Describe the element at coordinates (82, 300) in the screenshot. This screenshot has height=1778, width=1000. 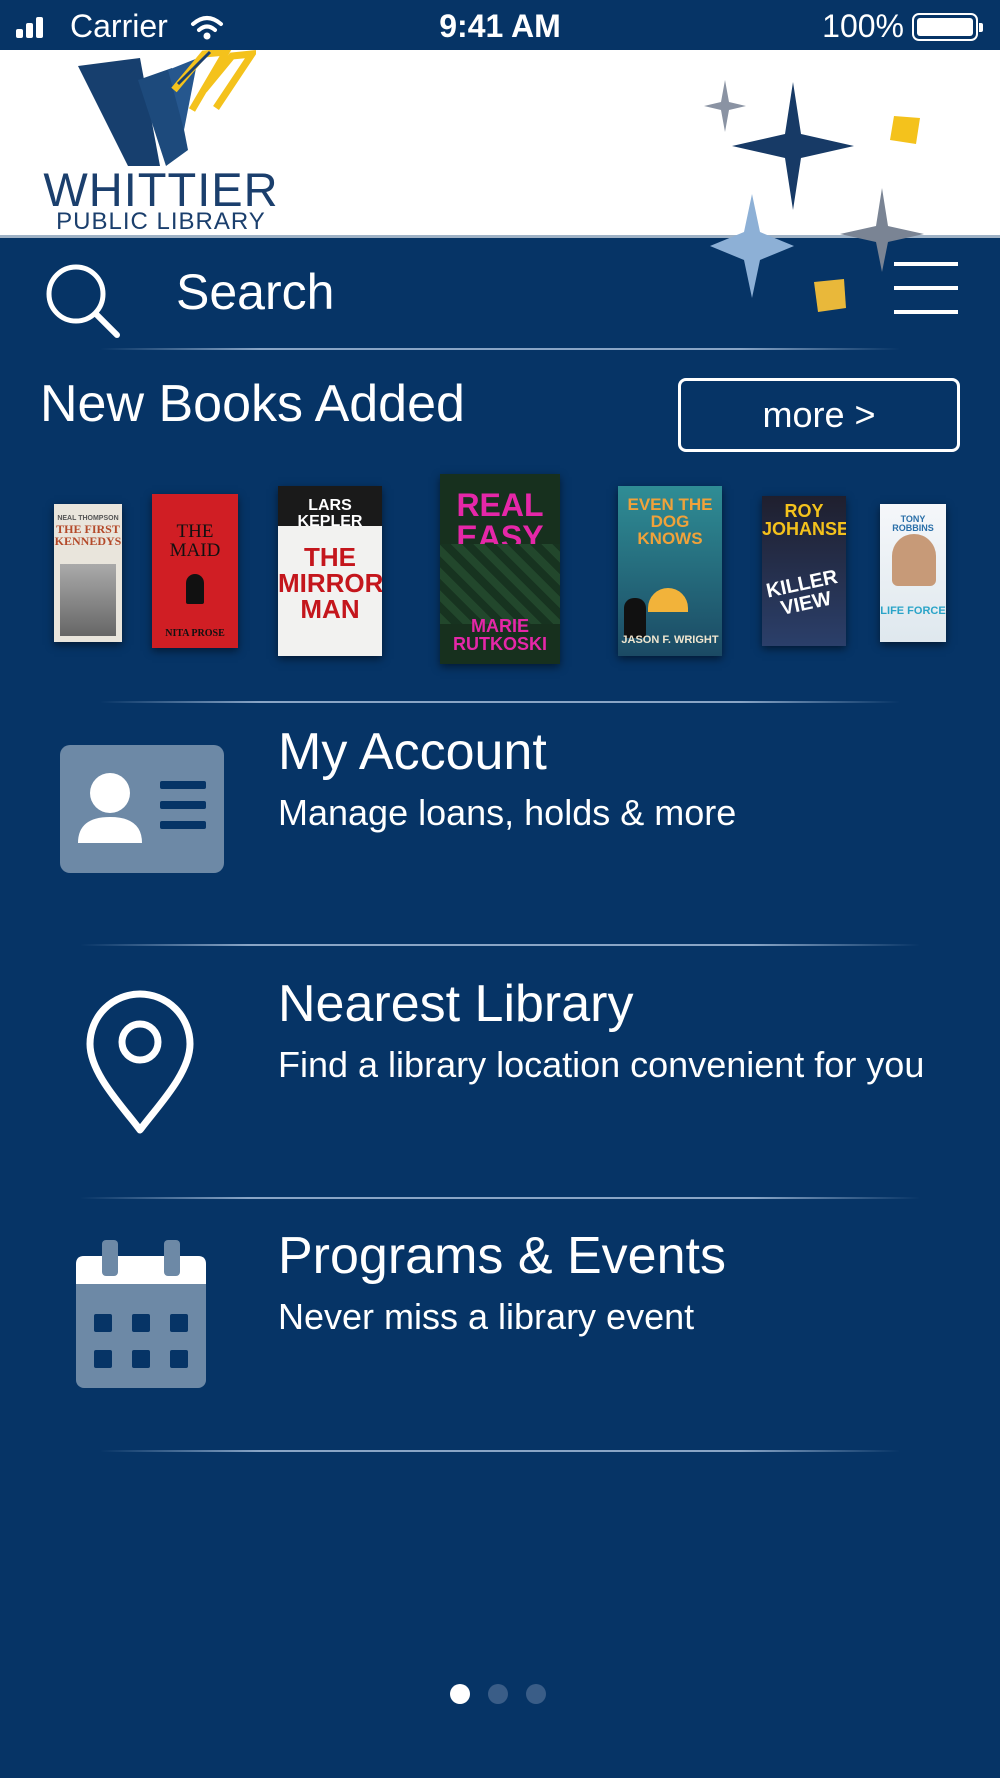
I see `search-icon` at that location.